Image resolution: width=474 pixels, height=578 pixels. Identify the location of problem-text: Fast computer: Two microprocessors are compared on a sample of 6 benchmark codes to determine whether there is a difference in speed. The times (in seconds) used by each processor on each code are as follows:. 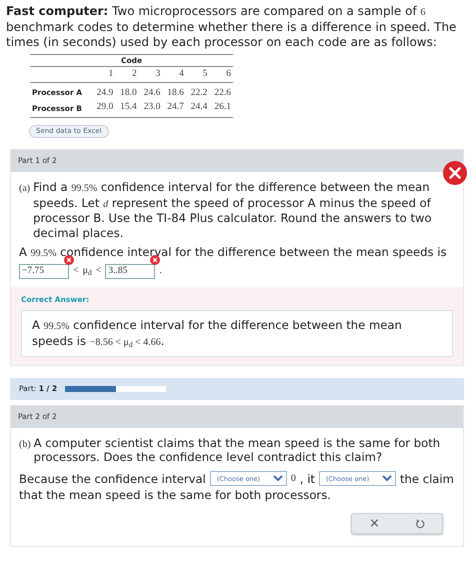
(231, 26).